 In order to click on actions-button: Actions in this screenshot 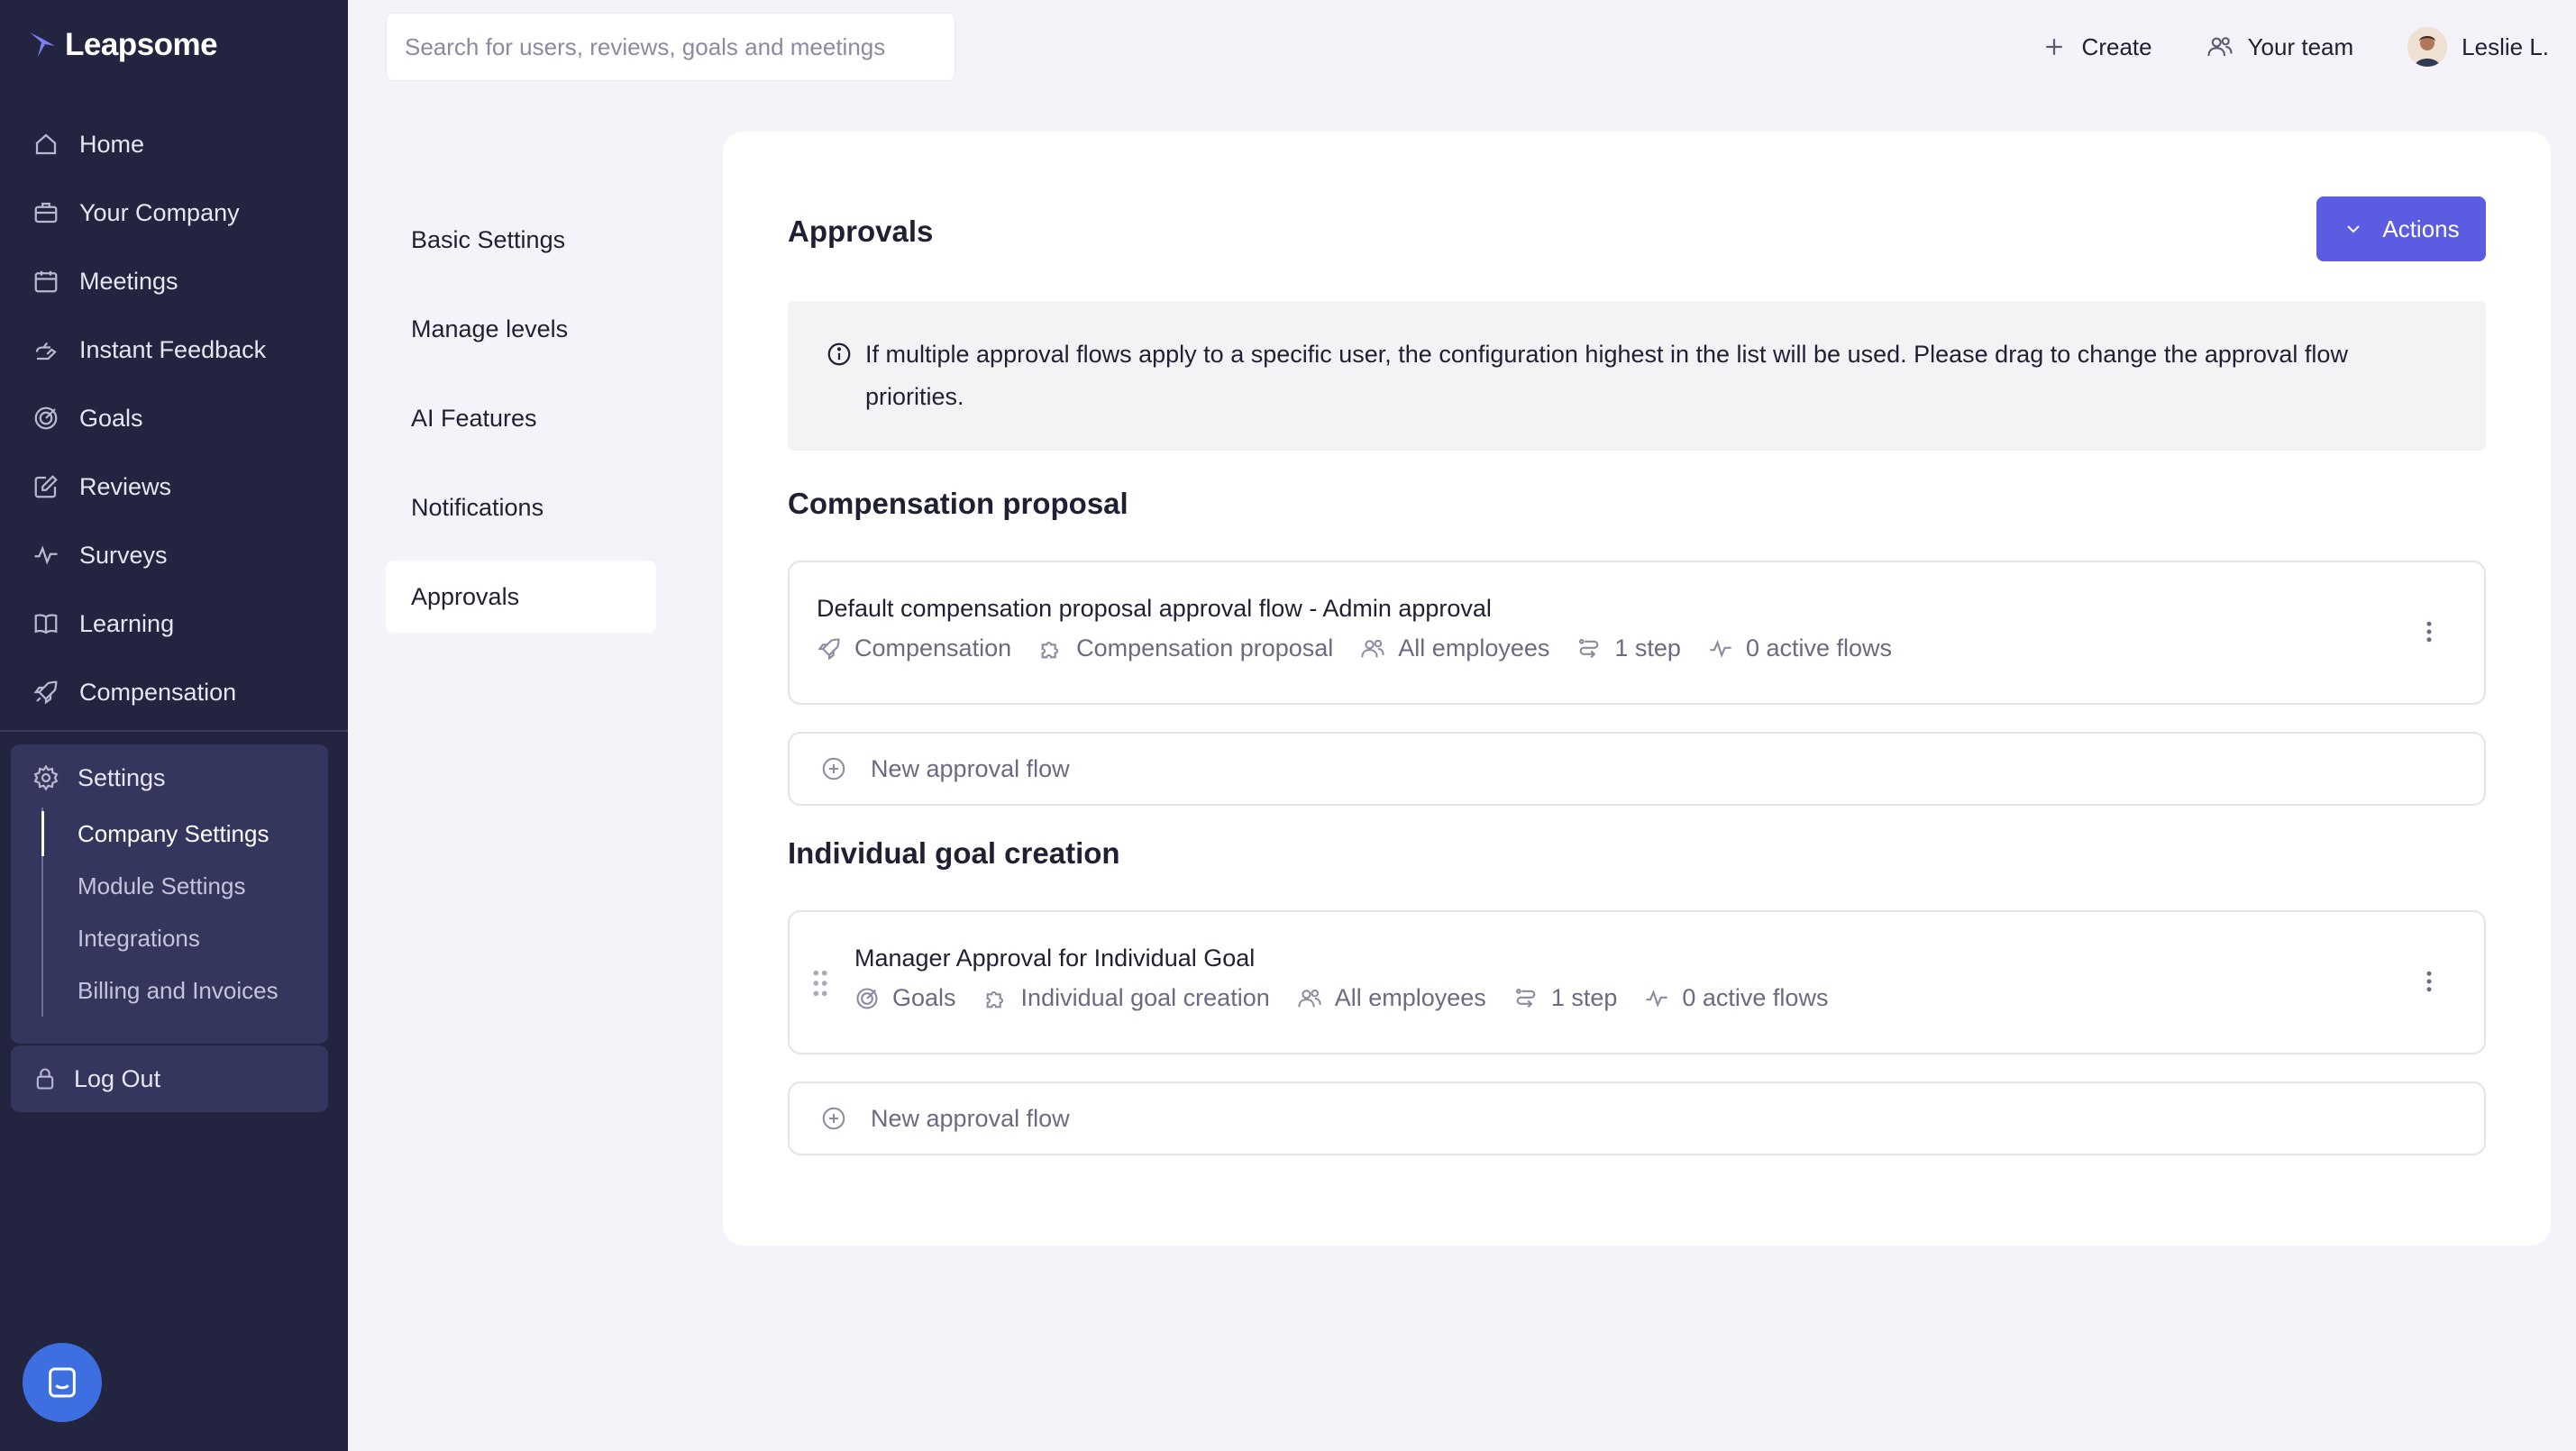, I will do `click(2401, 228)`.